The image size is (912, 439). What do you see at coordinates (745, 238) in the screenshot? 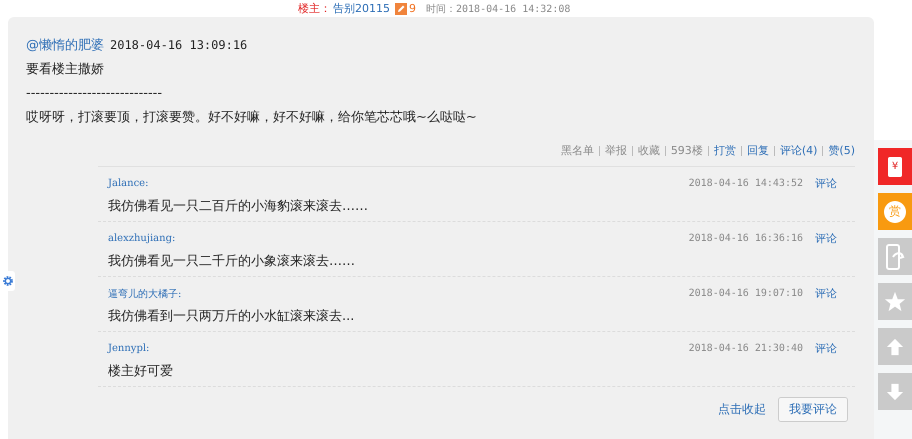
I see `comment-date: 2018-04-16 16:36:16` at bounding box center [745, 238].